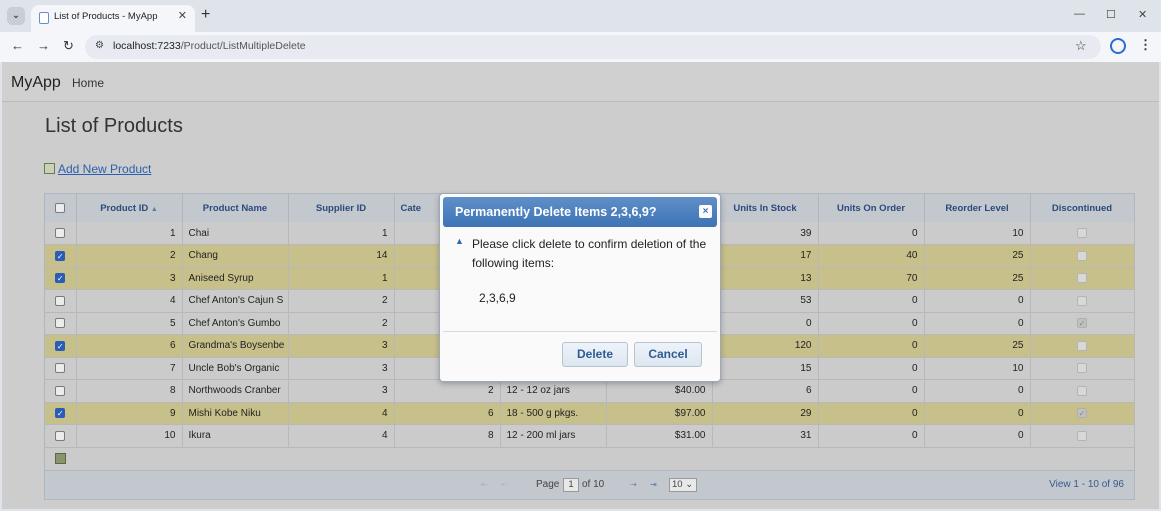 This screenshot has height=511, width=1161. What do you see at coordinates (235, 301) in the screenshot?
I see `cell-product-name: Chef Anton's Cajun S` at bounding box center [235, 301].